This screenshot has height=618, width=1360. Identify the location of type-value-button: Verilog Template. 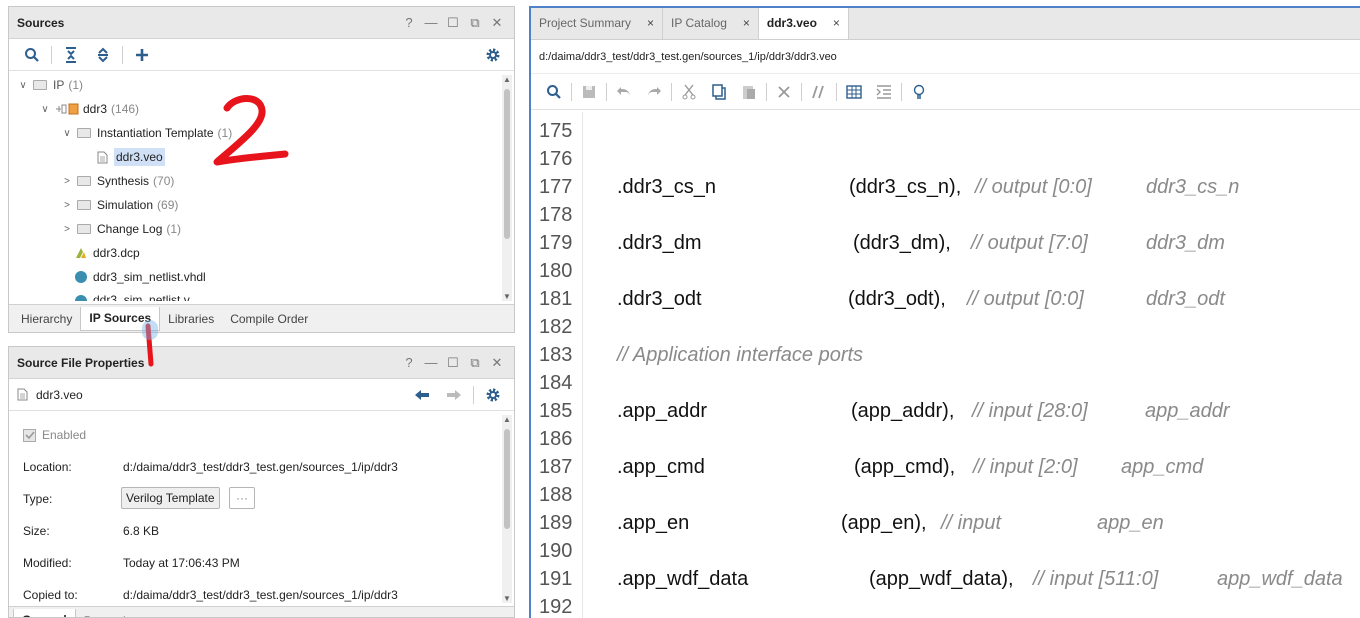
(170, 498).